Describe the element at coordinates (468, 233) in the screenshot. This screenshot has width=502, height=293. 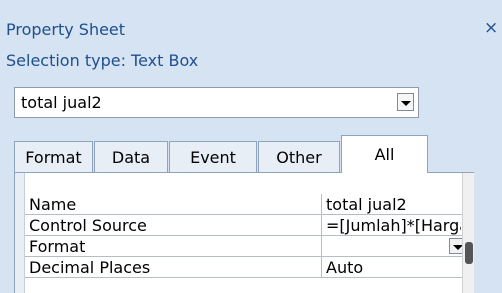
I see `vertical-scrollbar` at that location.